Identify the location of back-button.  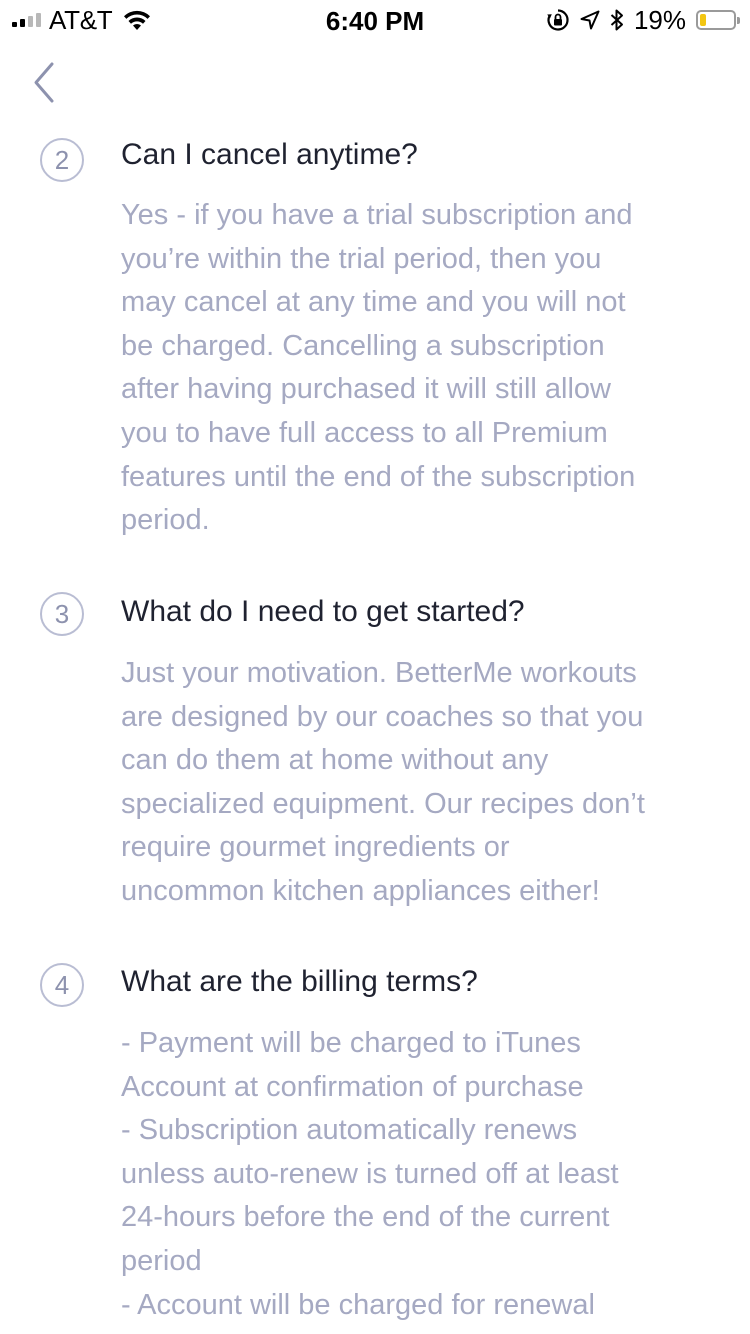
(46, 83).